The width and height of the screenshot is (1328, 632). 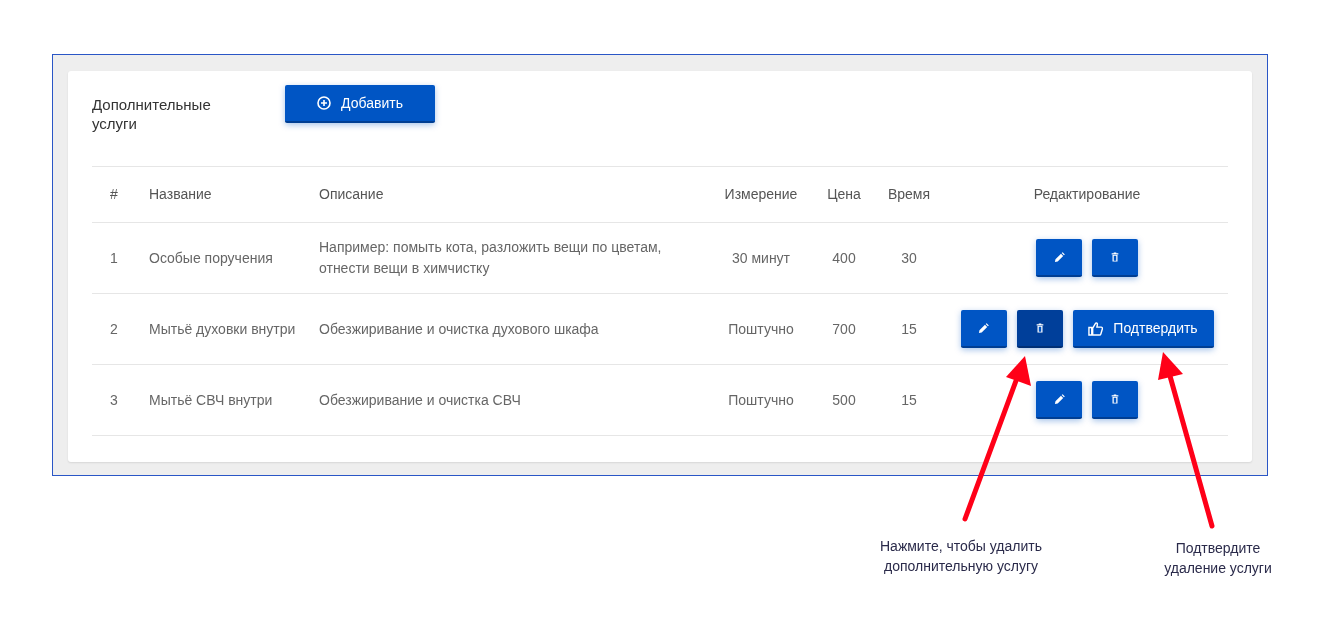 I want to click on table-cell-text: 1, so click(x=114, y=258).